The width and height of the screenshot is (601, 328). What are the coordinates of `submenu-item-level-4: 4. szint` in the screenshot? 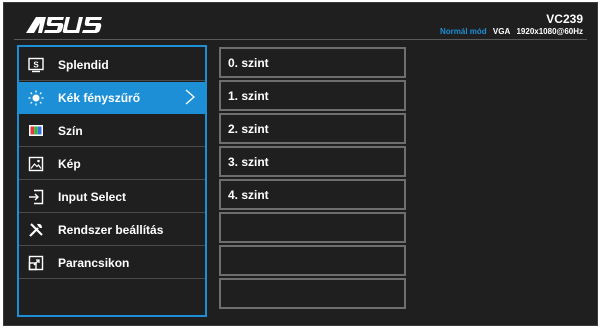 It's located at (312, 194).